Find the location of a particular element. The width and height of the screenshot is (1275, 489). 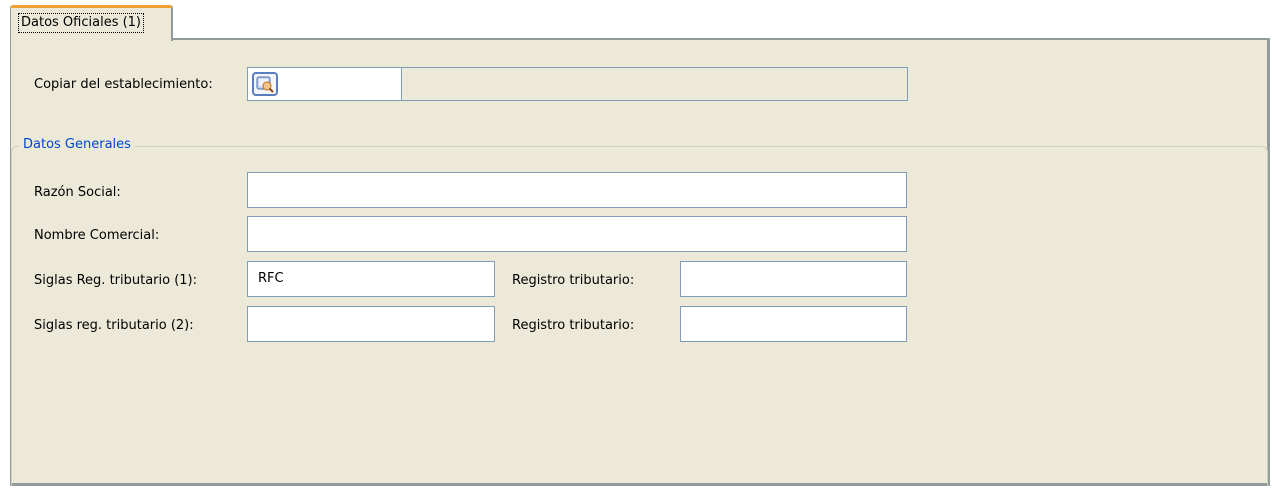

siglas-2-input is located at coordinates (371, 324).